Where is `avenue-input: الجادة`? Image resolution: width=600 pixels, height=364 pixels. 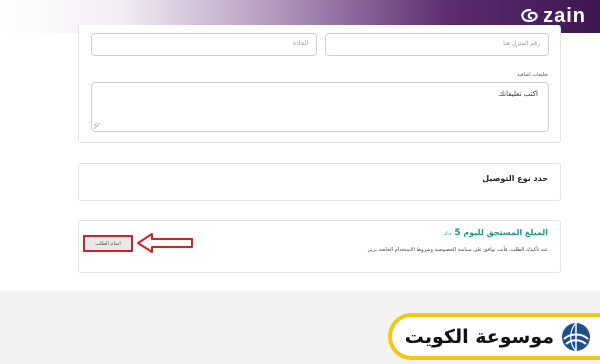
avenue-input: الجادة is located at coordinates (204, 44).